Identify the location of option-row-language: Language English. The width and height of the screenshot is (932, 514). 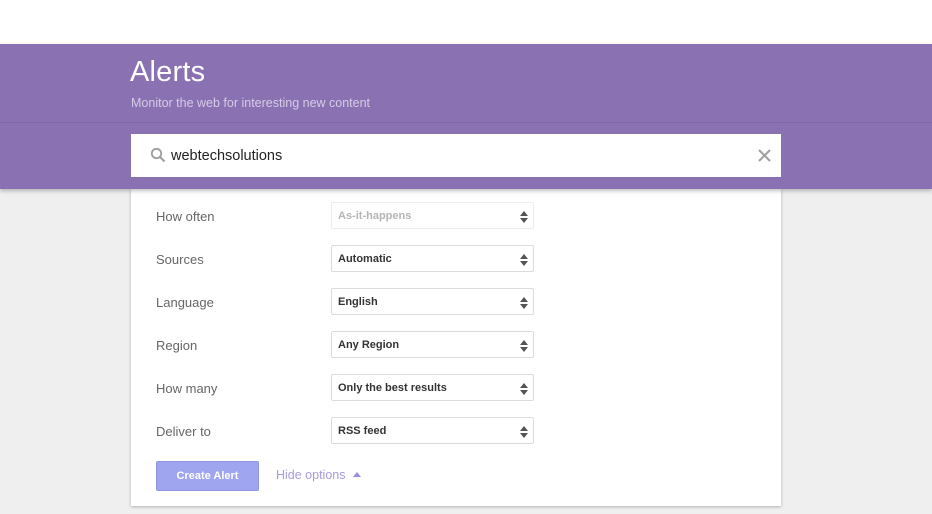
(456, 303).